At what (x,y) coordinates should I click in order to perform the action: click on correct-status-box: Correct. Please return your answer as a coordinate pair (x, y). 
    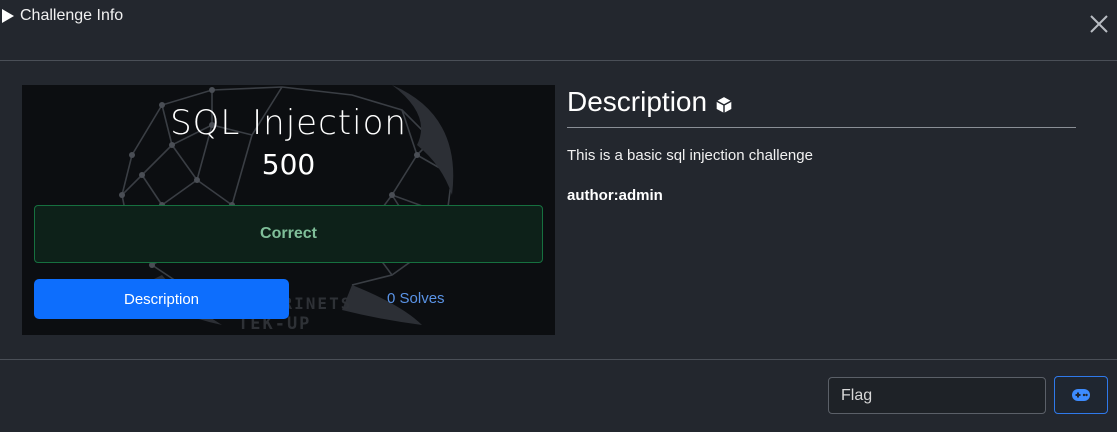
    Looking at the image, I should click on (288, 234).